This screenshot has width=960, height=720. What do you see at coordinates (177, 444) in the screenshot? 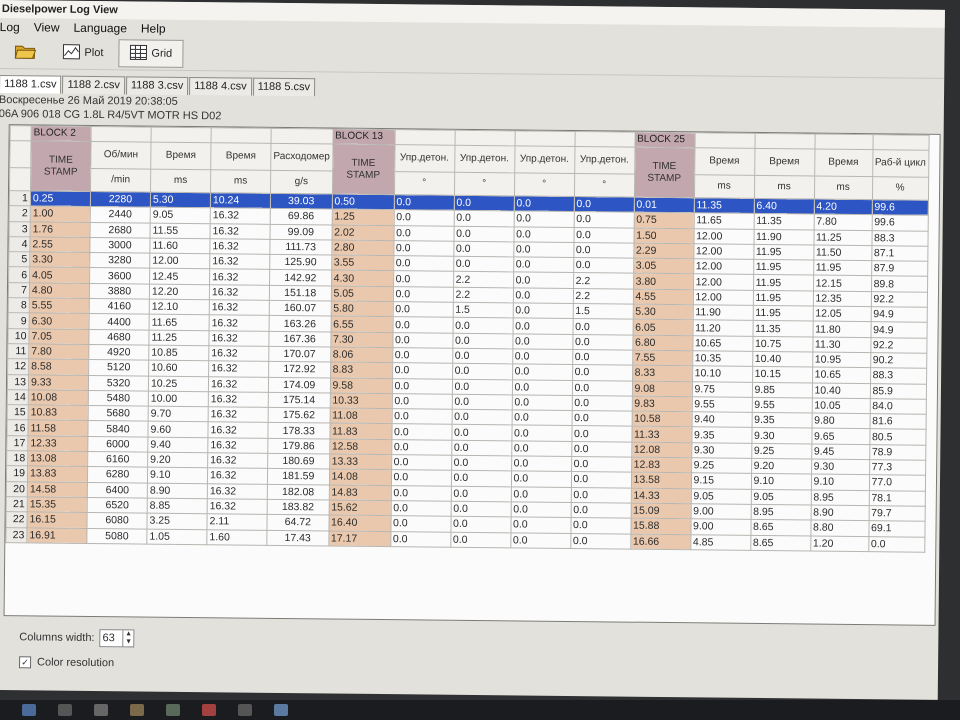
I see `grid-cell: 9.40` at bounding box center [177, 444].